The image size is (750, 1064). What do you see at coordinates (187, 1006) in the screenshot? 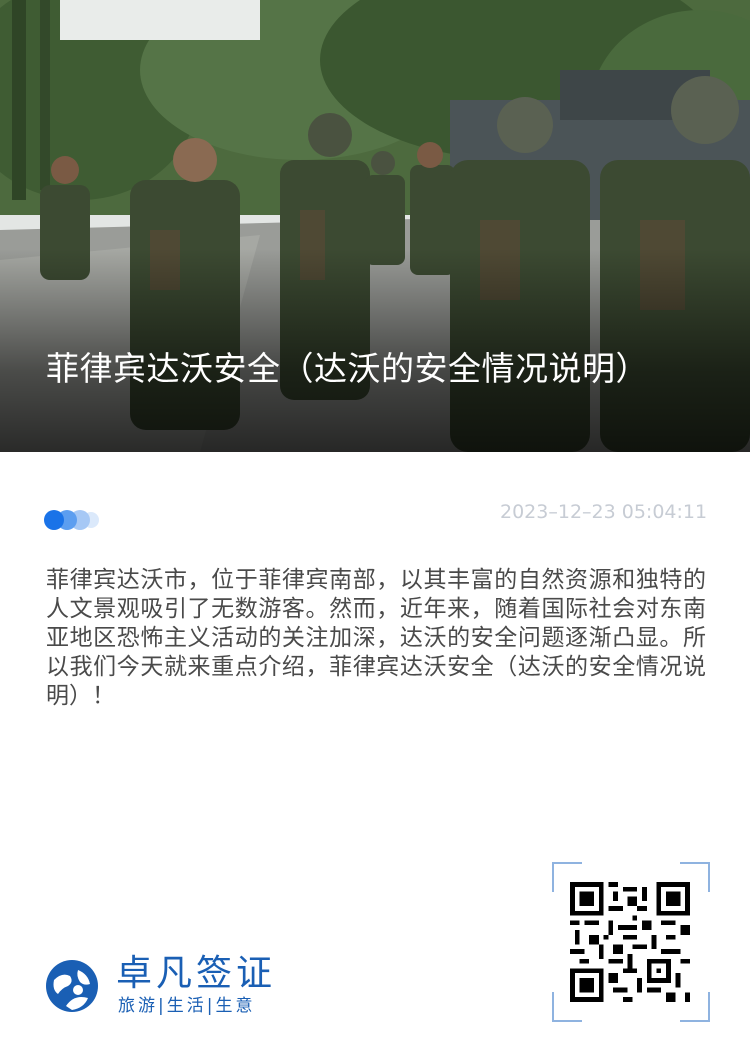
I see `brand-tagline: 旅游|生活|生意` at bounding box center [187, 1006].